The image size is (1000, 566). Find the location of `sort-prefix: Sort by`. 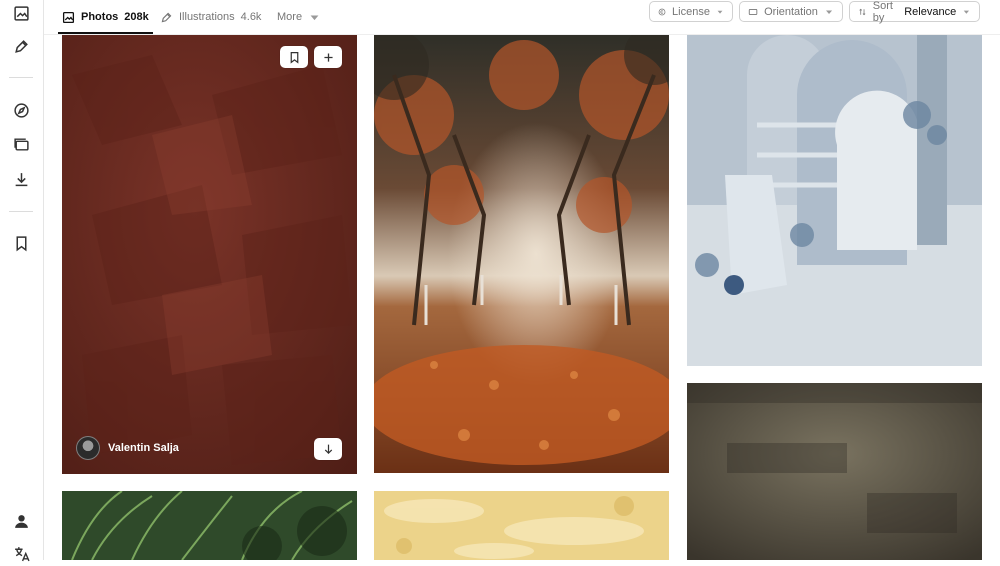

sort-prefix: Sort by is located at coordinates (882, 12).